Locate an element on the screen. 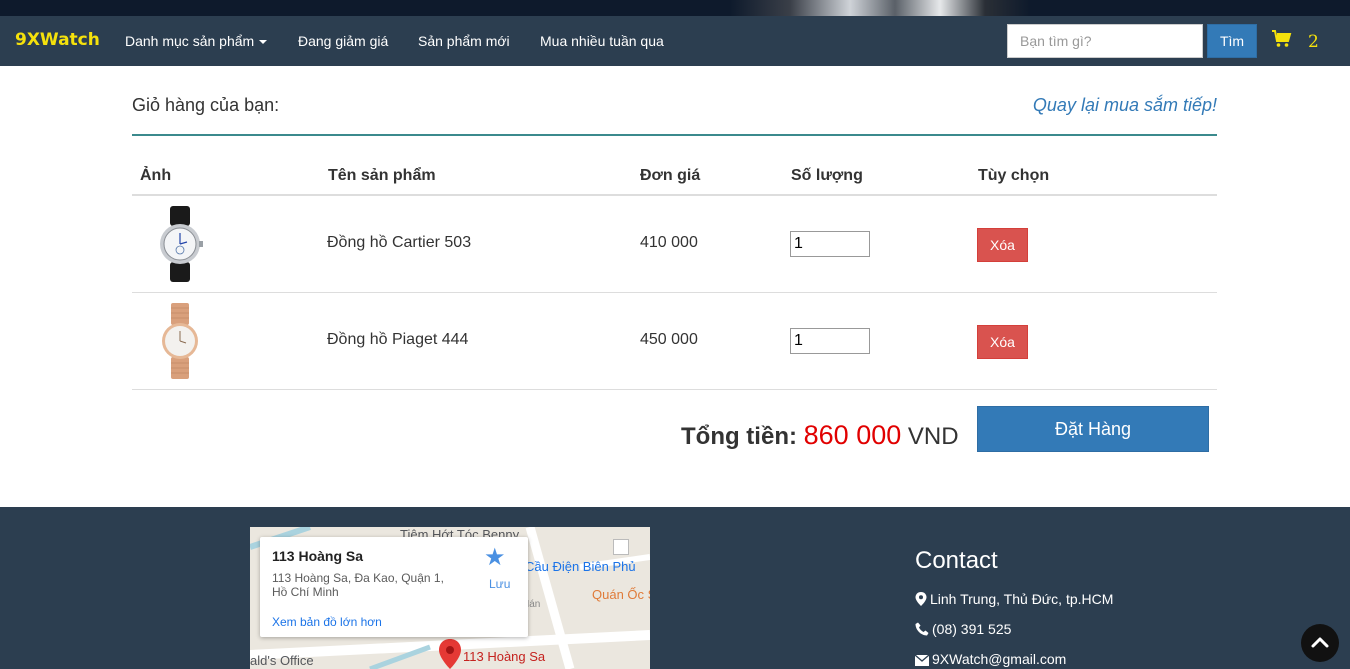 The image size is (1350, 669). contact-phone: (08) 391 525 is located at coordinates (963, 629).